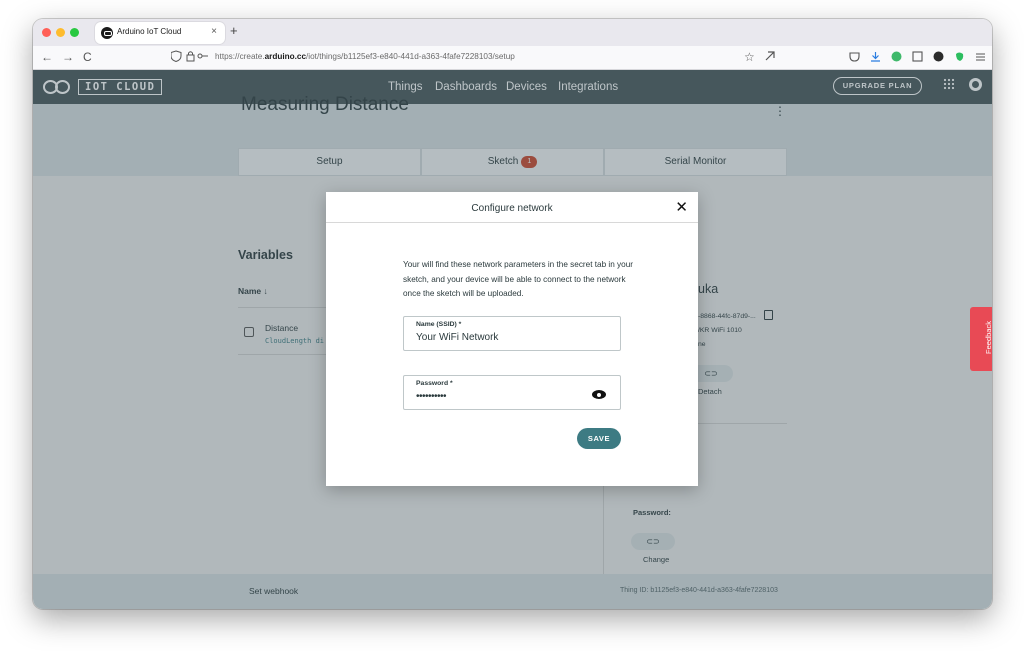 The width and height of the screenshot is (1024, 651). Describe the element at coordinates (981, 339) in the screenshot. I see `feedback-tab: Feedback` at that location.